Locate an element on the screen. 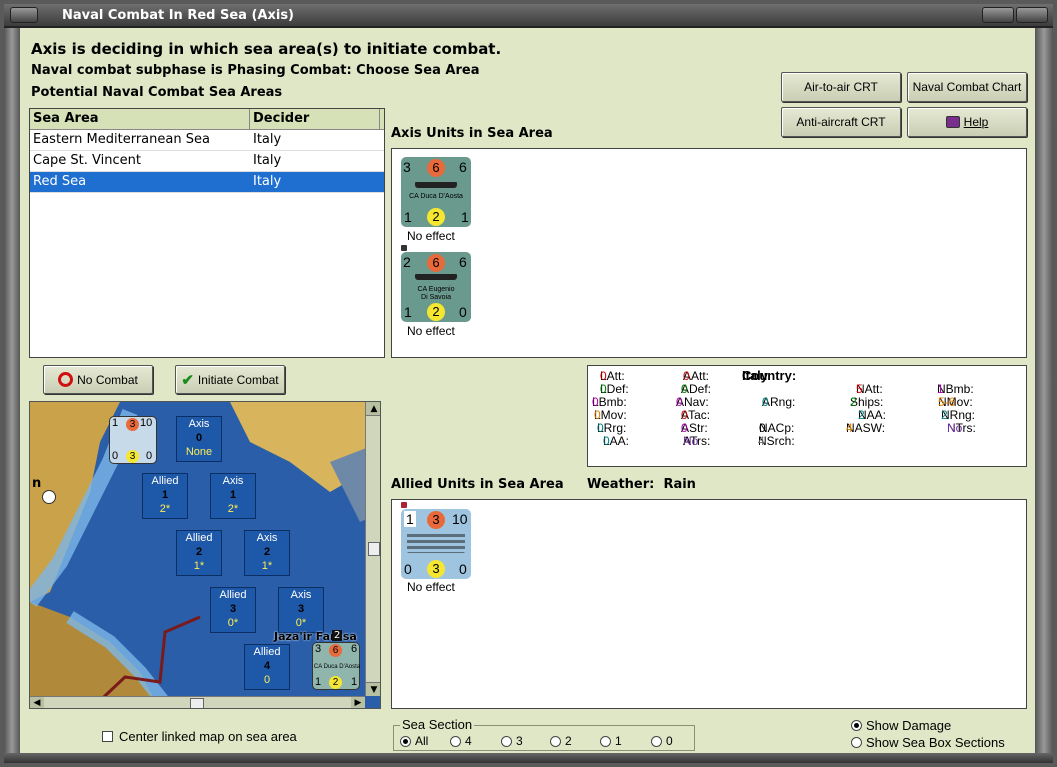  counter-bottom-right: 0 is located at coordinates (463, 569).